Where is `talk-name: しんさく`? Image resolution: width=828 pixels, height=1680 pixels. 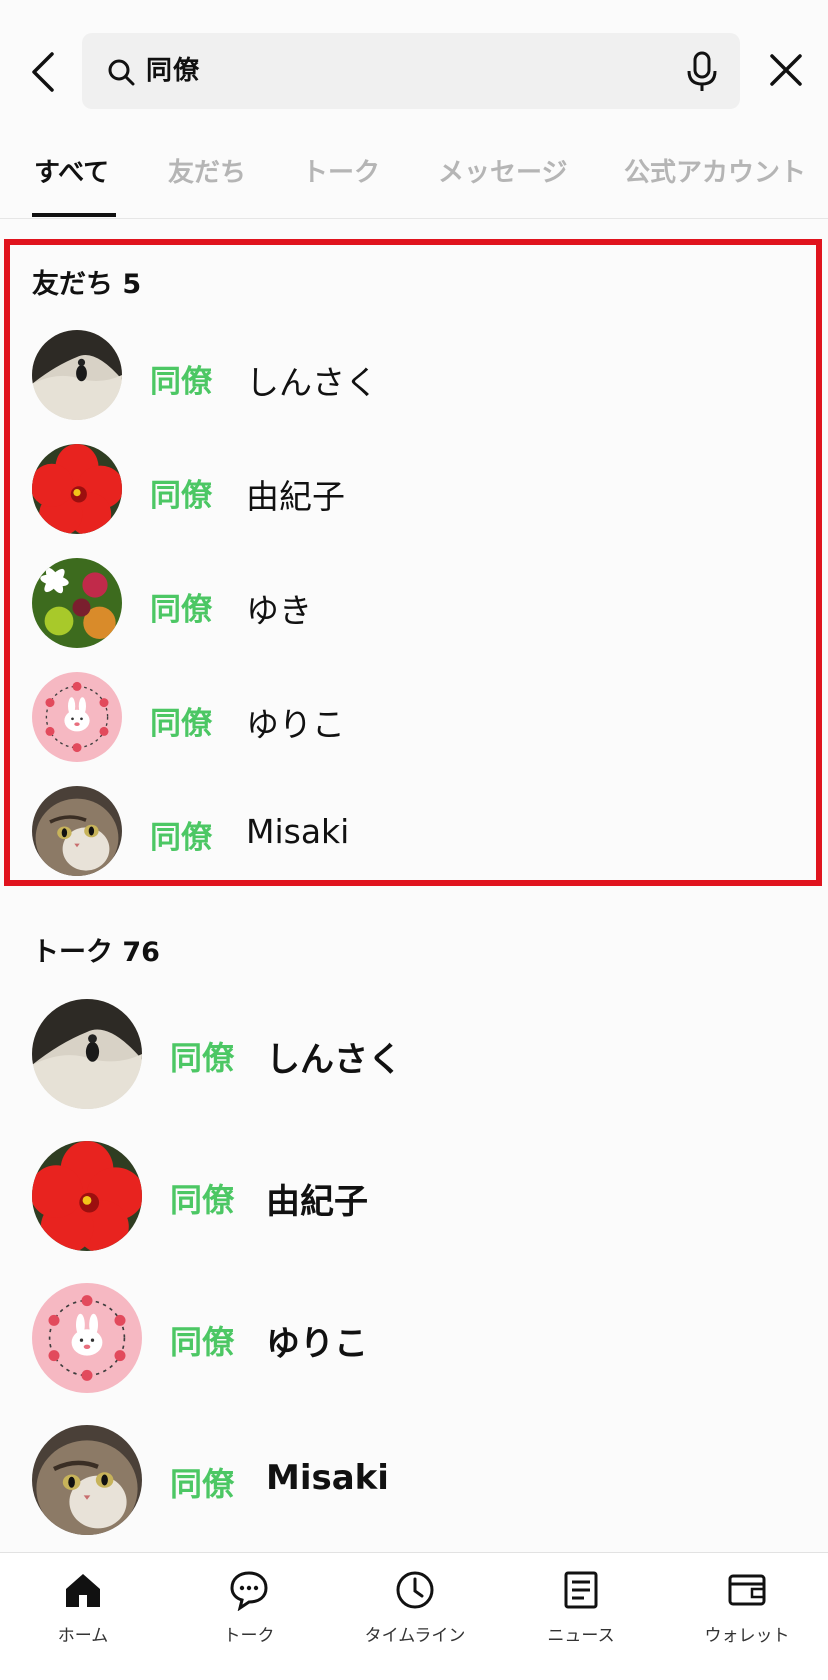
talk-name: しんさく is located at coordinates (334, 1060).